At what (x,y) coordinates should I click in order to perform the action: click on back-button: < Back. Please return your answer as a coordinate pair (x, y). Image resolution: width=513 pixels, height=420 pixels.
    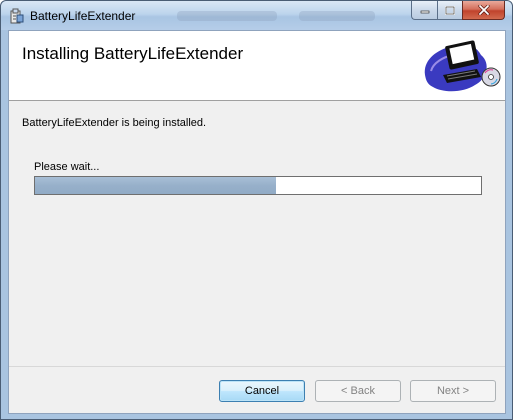
    Looking at the image, I should click on (358, 391).